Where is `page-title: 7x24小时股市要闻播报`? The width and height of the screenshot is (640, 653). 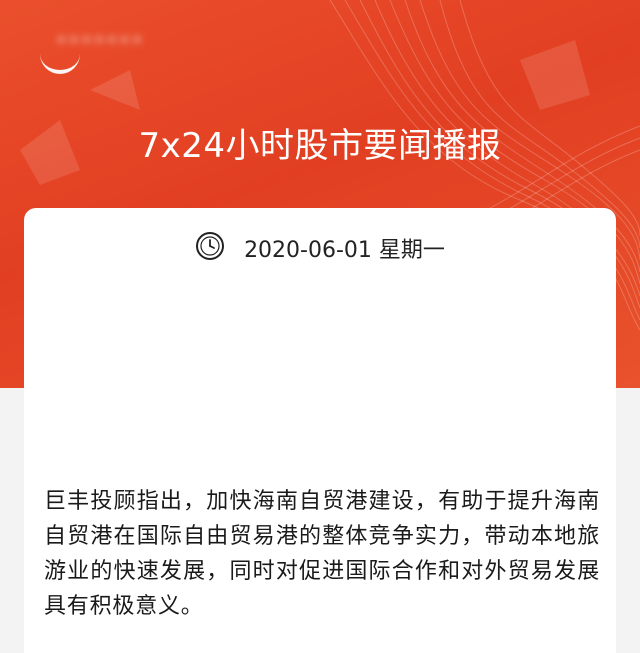 page-title: 7x24小时股市要闻播报 is located at coordinates (320, 146).